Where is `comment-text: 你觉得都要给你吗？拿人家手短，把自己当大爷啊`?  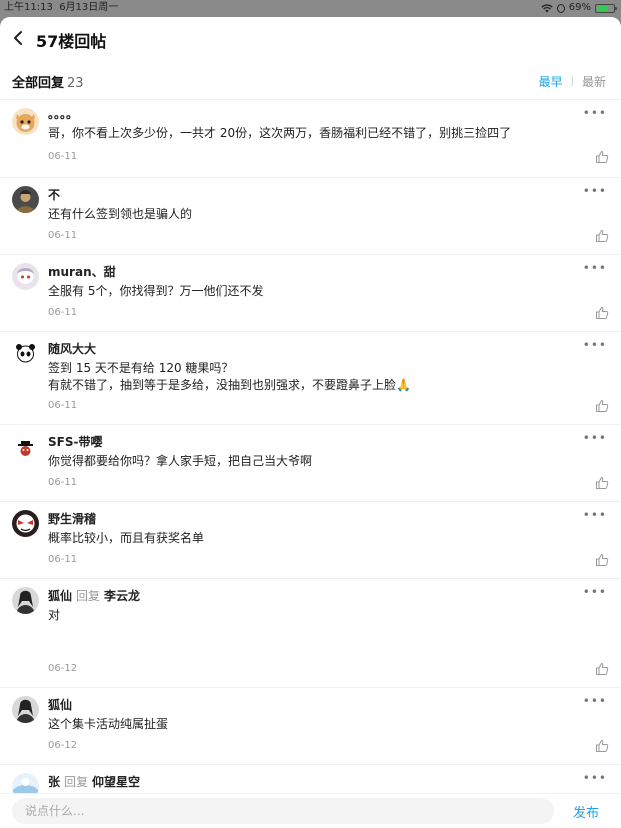
comment-text: 你觉得都要给你吗？拿人家手短，把自己当大爷啊 is located at coordinates (180, 461).